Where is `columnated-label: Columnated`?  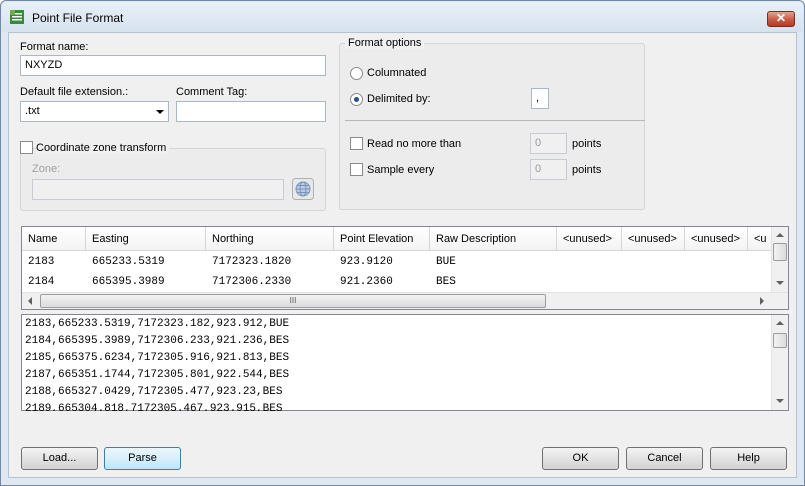
columnated-label: Columnated is located at coordinates (397, 73).